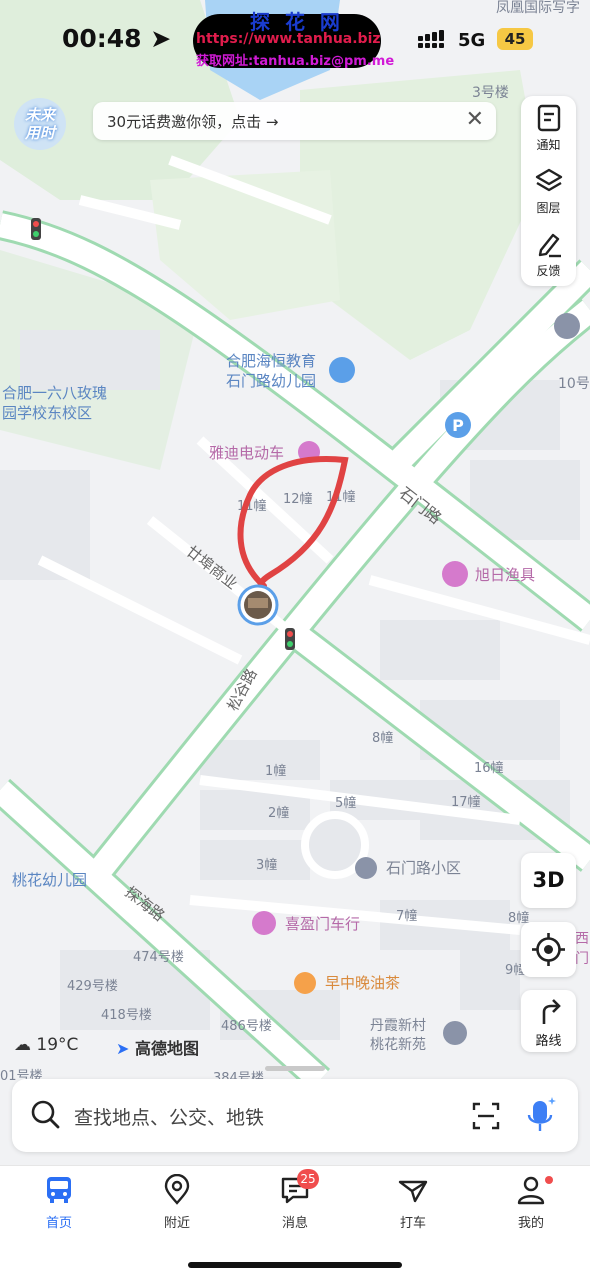 Image resolution: width=590 pixels, height=1281 pixels. What do you see at coordinates (362, 983) in the screenshot?
I see `map-label: 早中晚油茶` at bounding box center [362, 983].